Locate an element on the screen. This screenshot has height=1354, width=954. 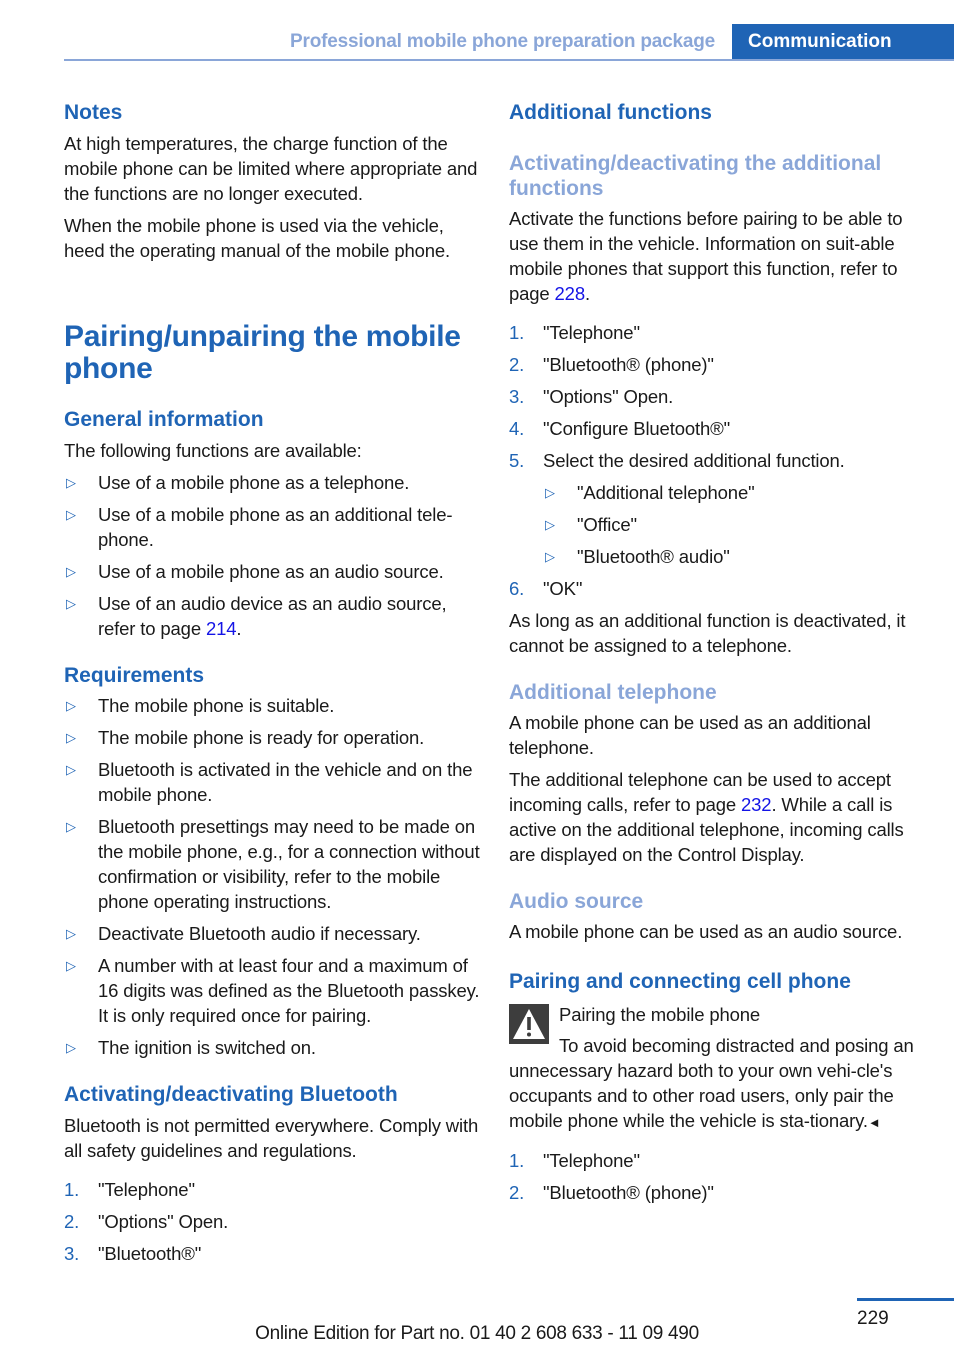
additional-functions-heading: Additional functions is located at coordinates (610, 112).